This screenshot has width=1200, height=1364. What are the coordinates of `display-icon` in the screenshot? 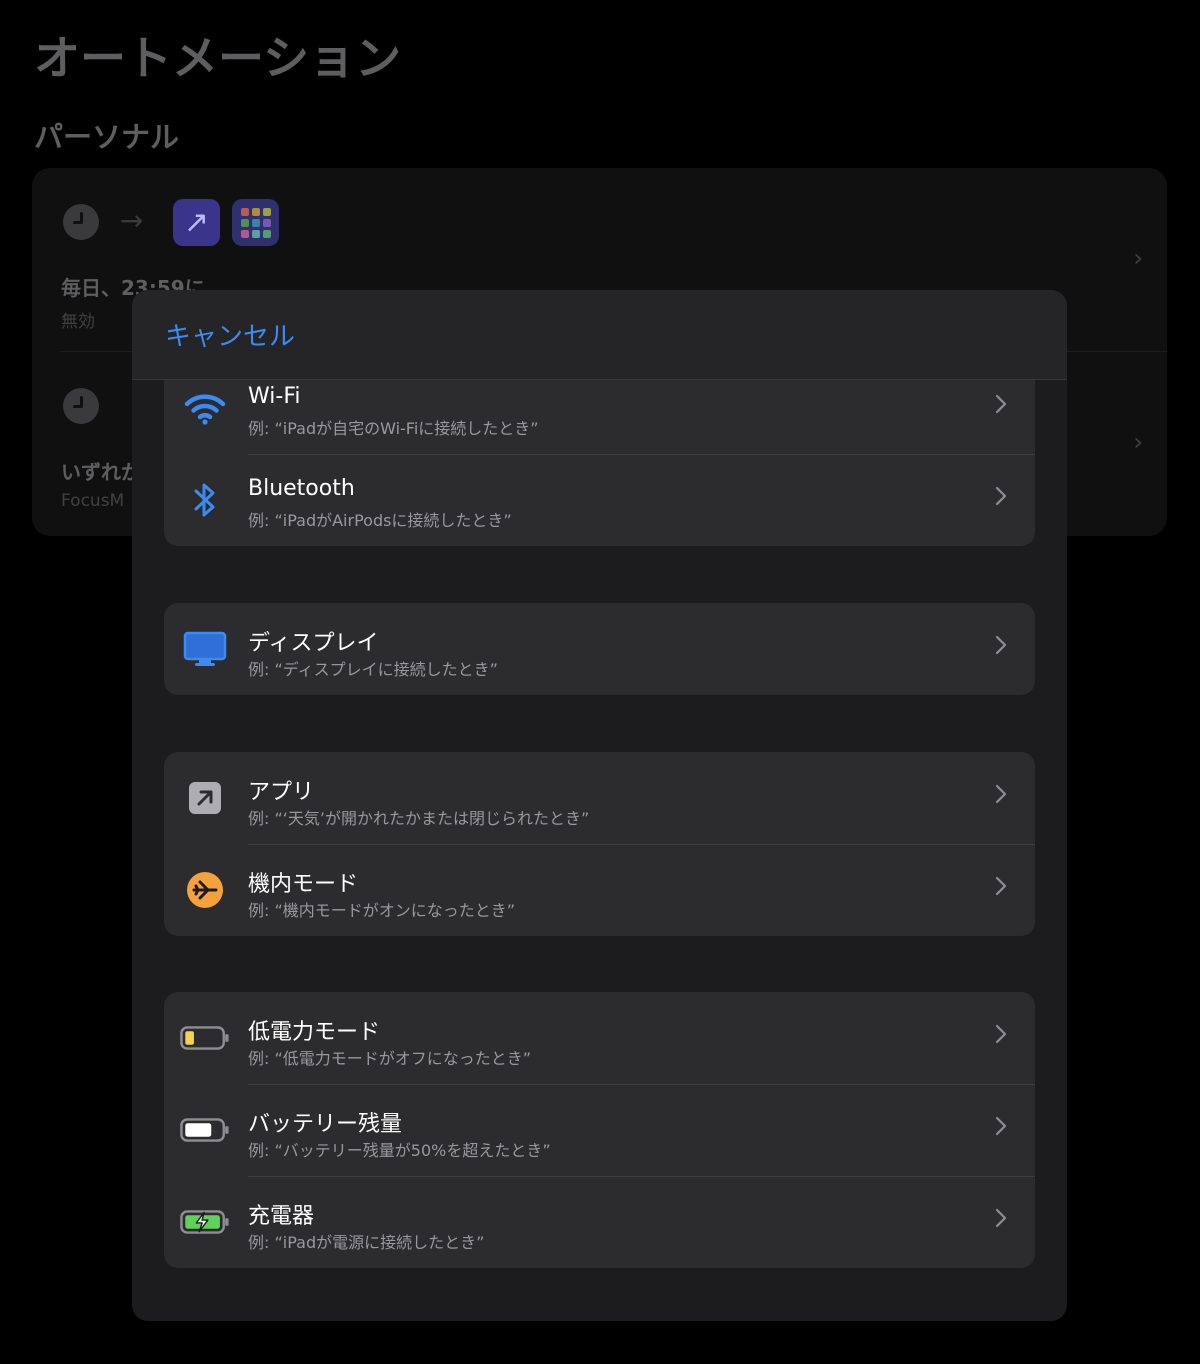 It's located at (205, 649).